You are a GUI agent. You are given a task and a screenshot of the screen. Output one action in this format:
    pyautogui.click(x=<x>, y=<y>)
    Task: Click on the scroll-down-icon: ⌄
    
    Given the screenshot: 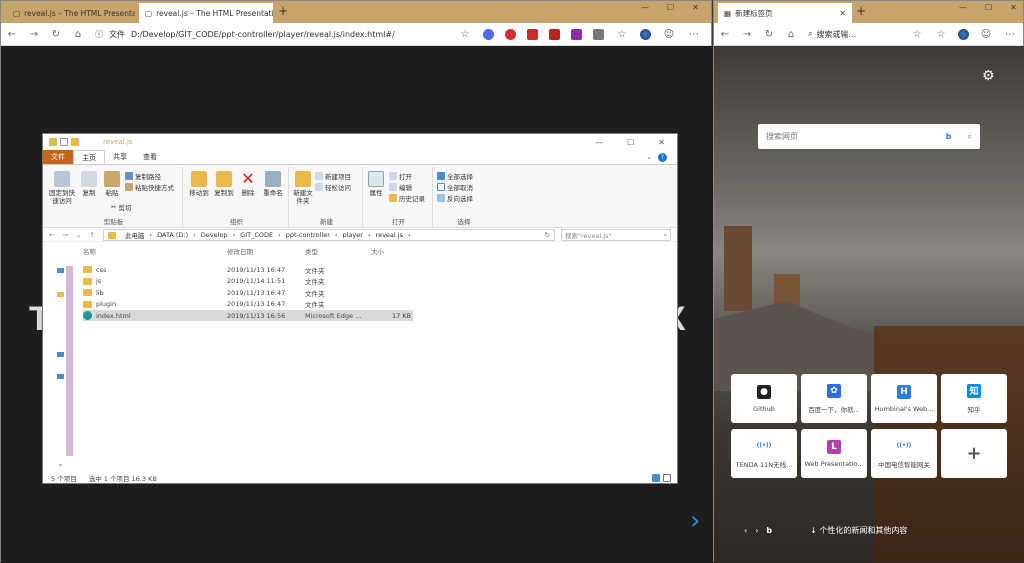 What is the action you would take?
    pyautogui.click(x=60, y=463)
    